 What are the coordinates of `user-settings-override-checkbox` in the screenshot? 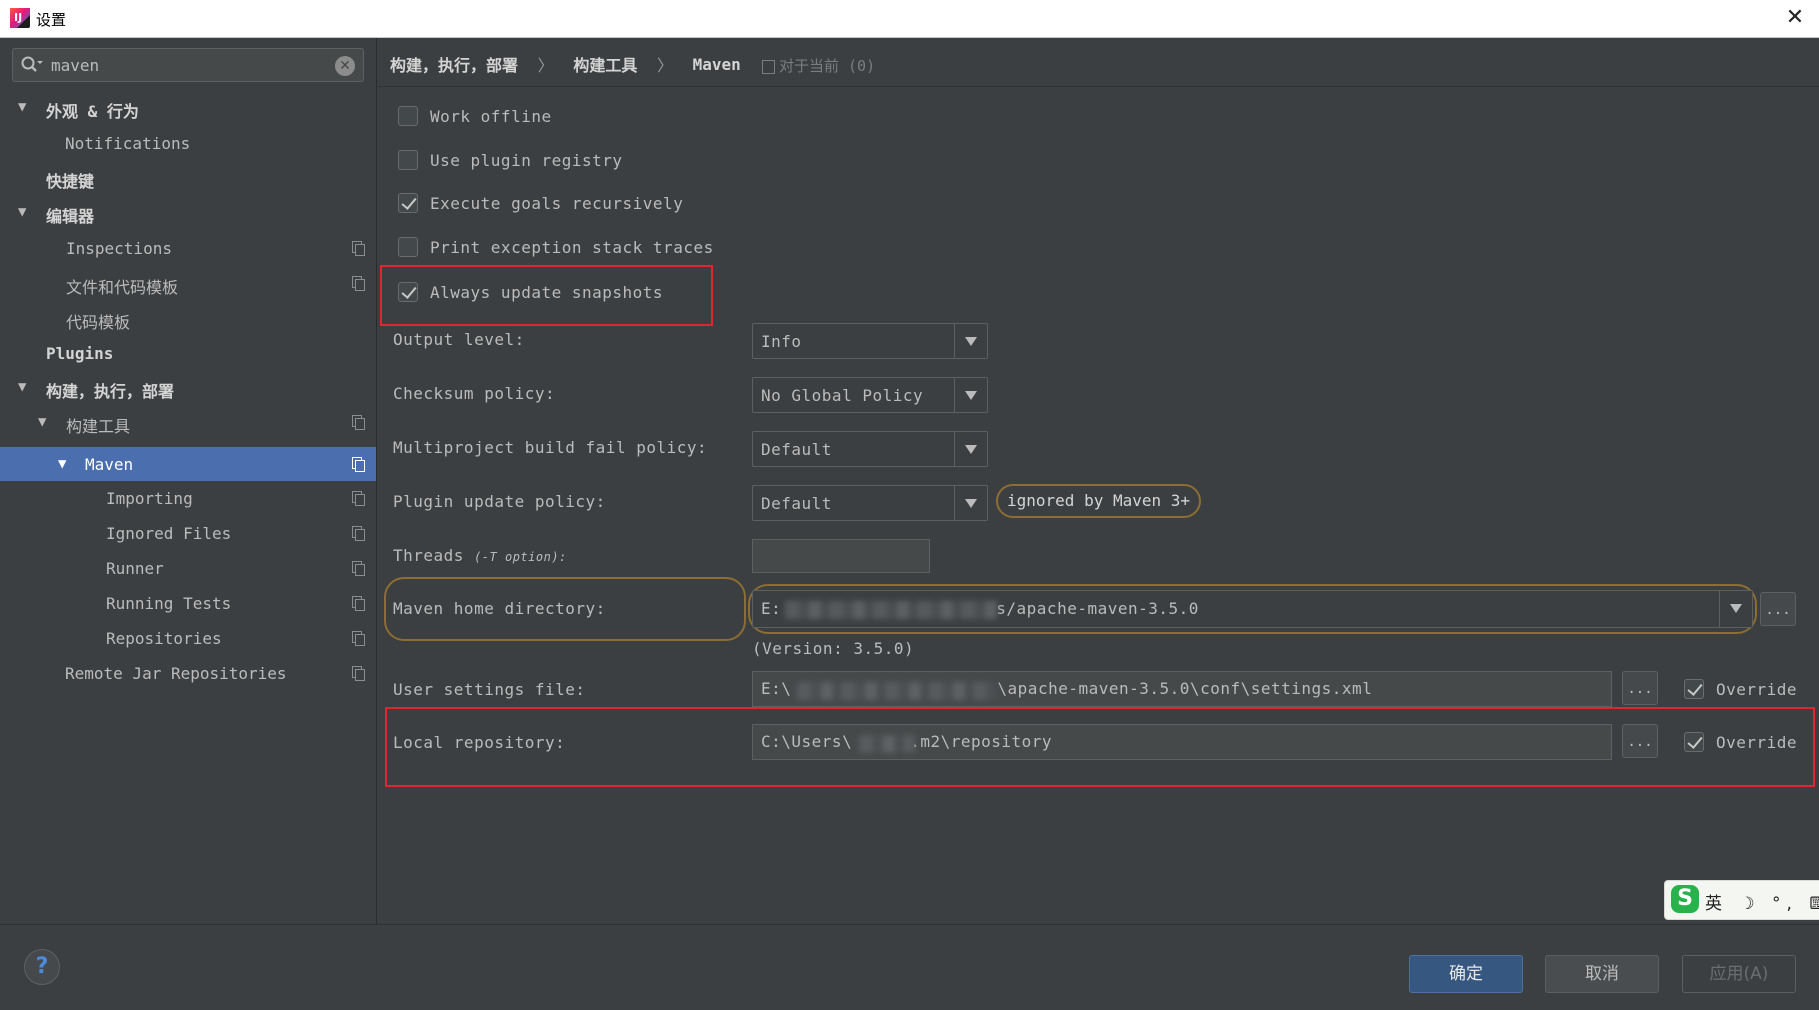 It's located at (1694, 689).